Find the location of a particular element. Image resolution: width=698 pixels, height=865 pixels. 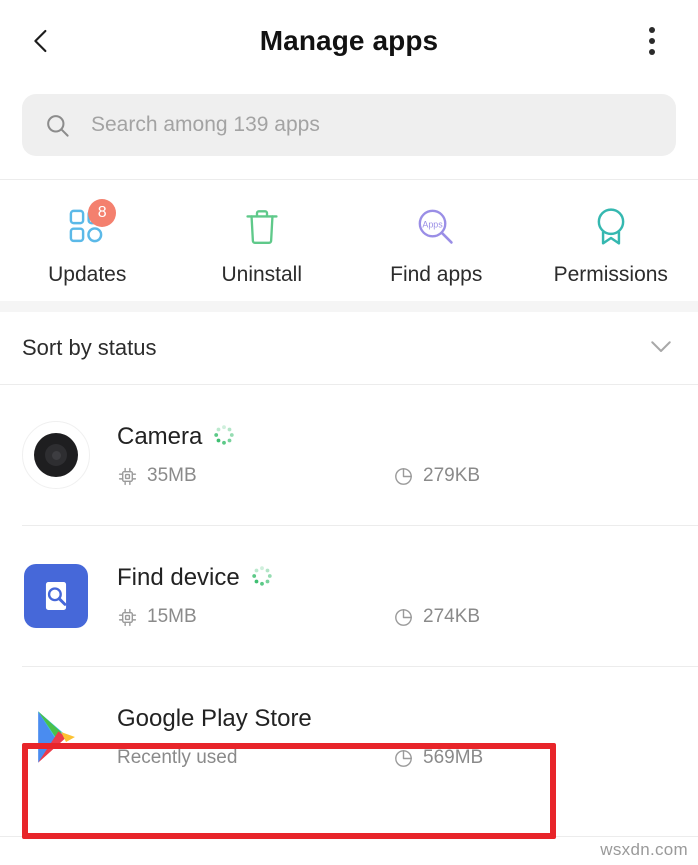

storage-metric: 274KB is located at coordinates (436, 617).